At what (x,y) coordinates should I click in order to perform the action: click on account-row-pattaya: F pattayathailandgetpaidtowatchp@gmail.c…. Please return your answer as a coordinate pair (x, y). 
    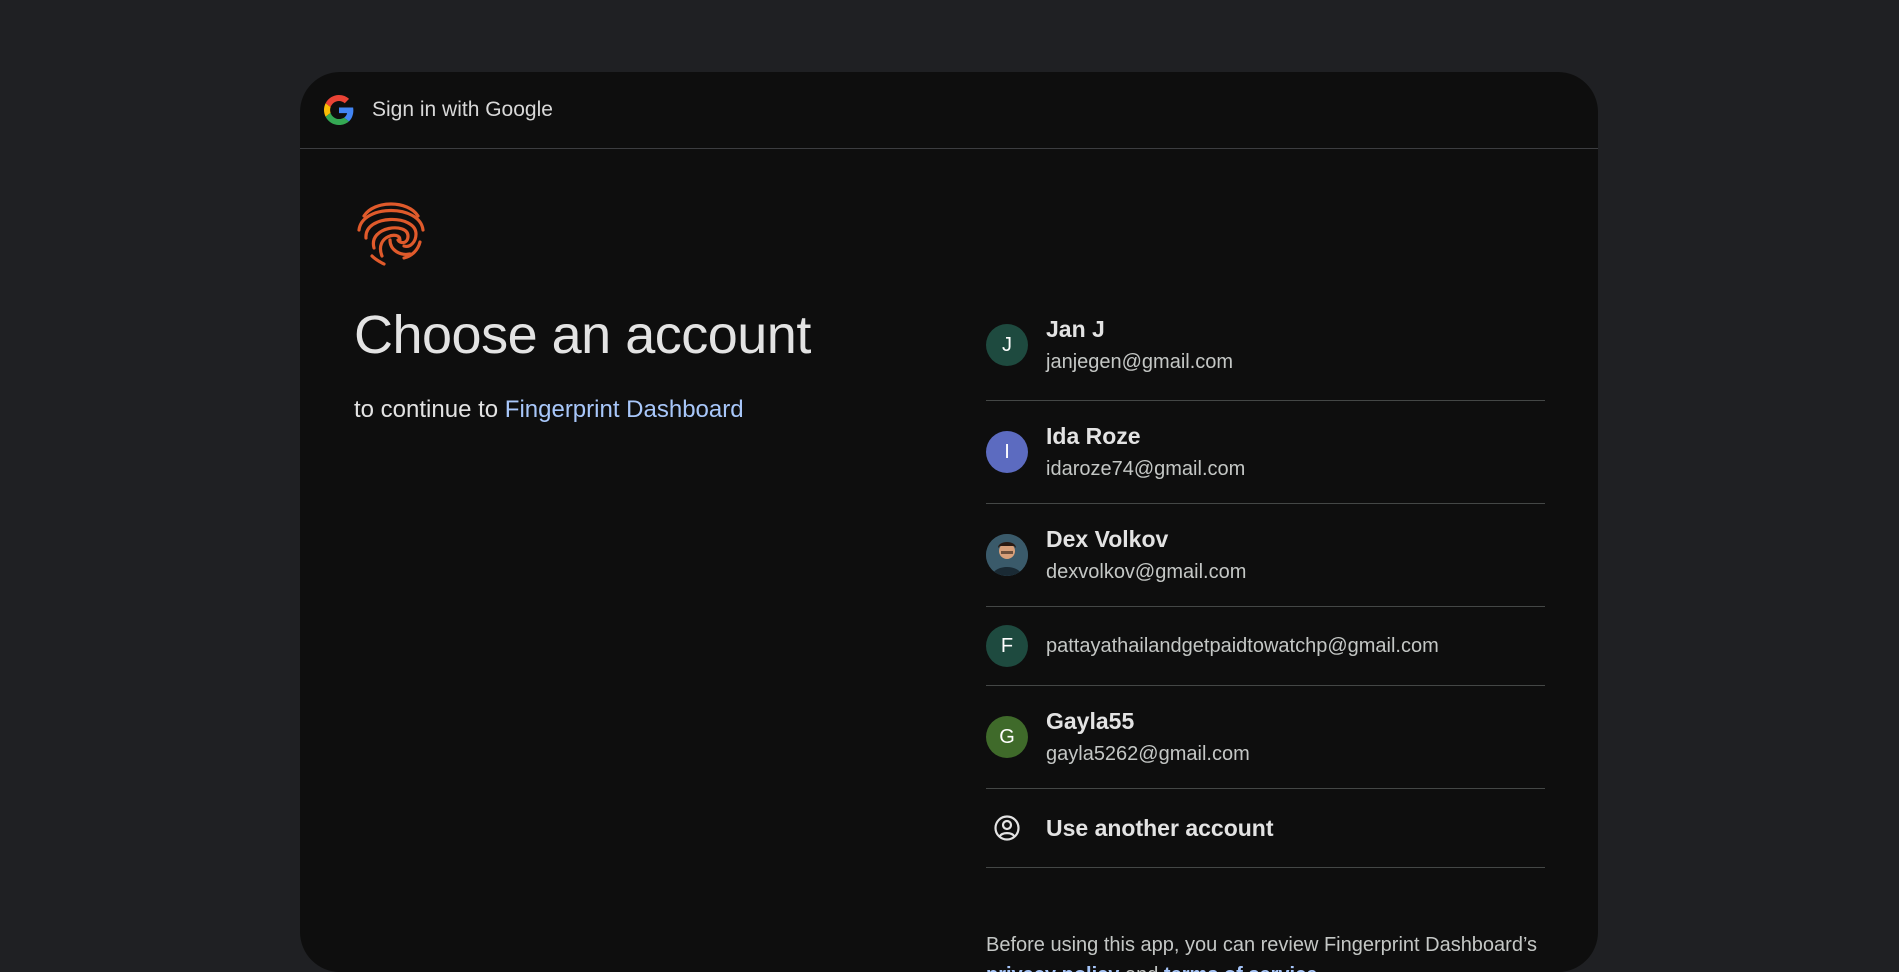
    Looking at the image, I should click on (1265, 646).